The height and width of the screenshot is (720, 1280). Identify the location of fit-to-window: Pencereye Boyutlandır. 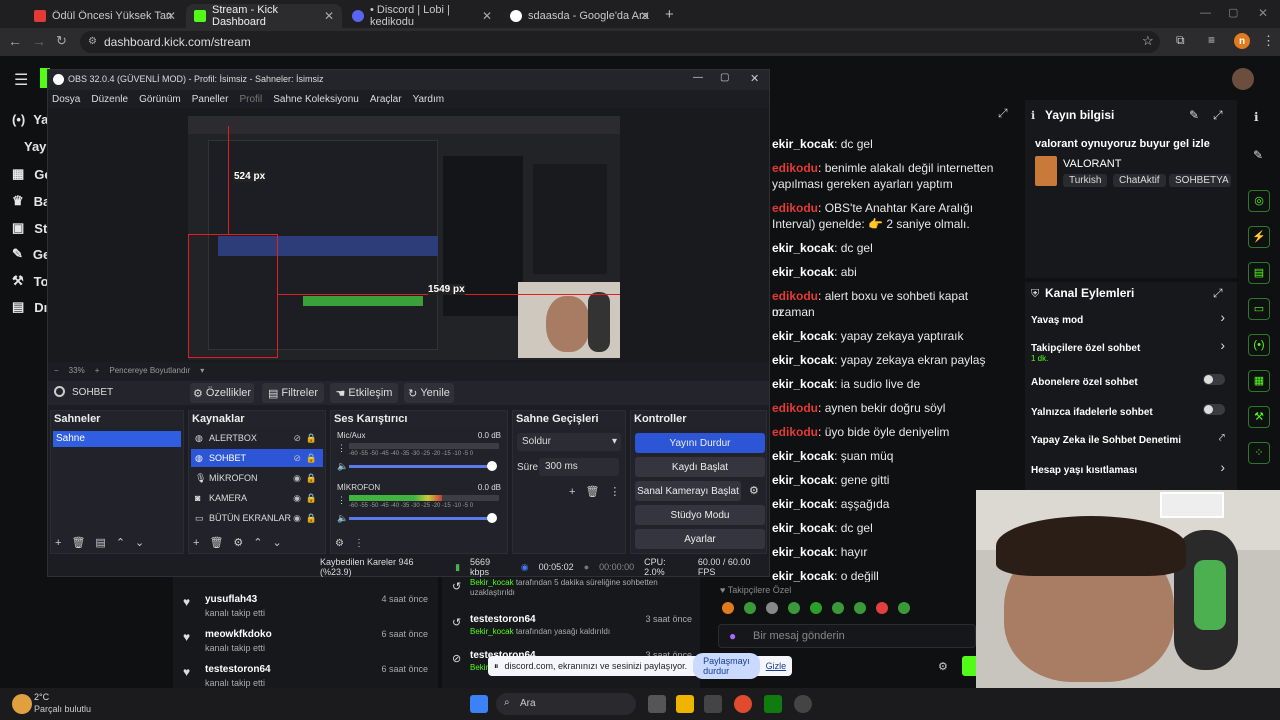
(149, 370).